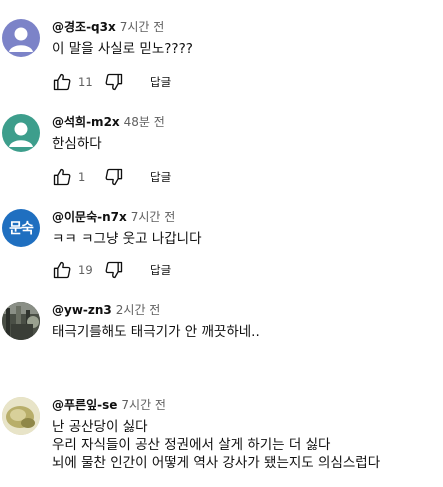 This screenshot has height=487, width=443. I want to click on comment-header: @석희-m2x 48분 전, so click(108, 122).